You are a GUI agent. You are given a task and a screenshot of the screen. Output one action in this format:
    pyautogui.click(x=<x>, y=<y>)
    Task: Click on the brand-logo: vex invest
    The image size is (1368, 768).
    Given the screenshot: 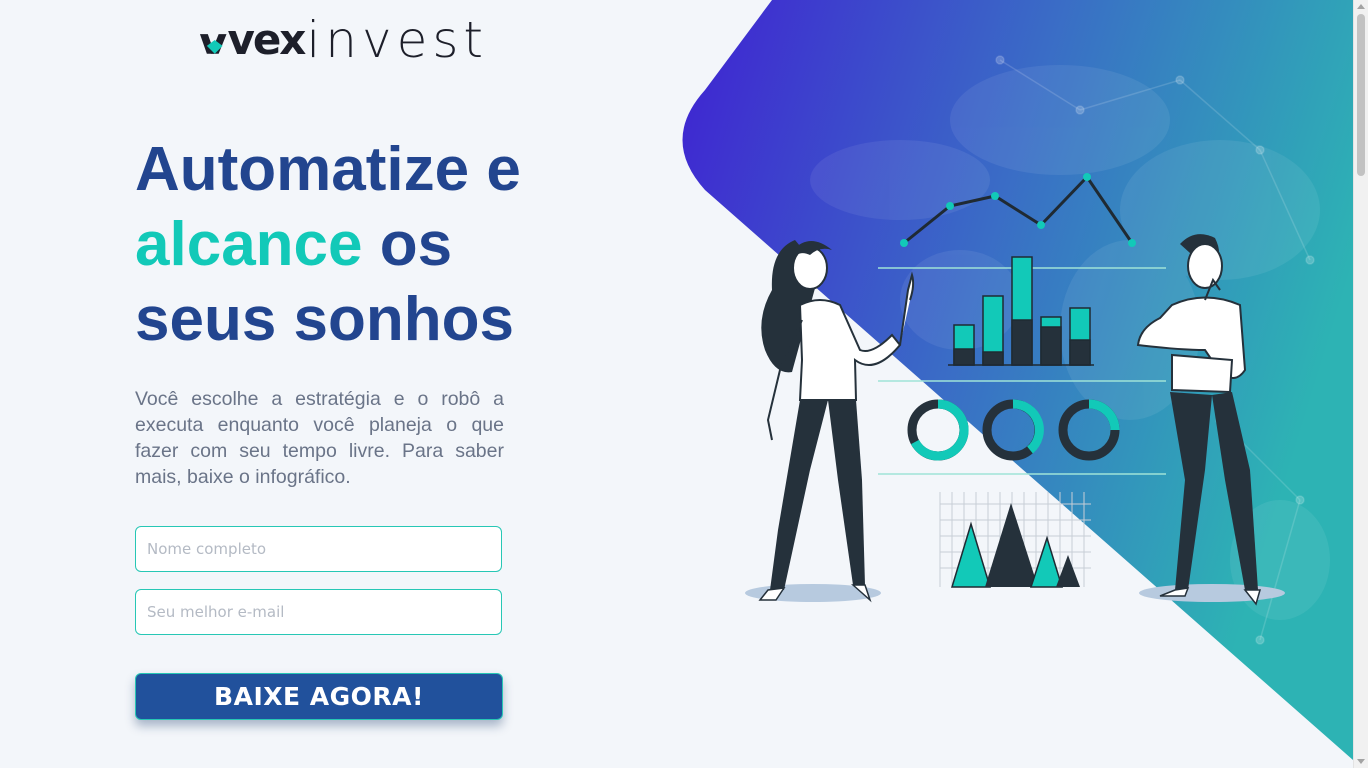 What is the action you would take?
    pyautogui.click(x=343, y=40)
    